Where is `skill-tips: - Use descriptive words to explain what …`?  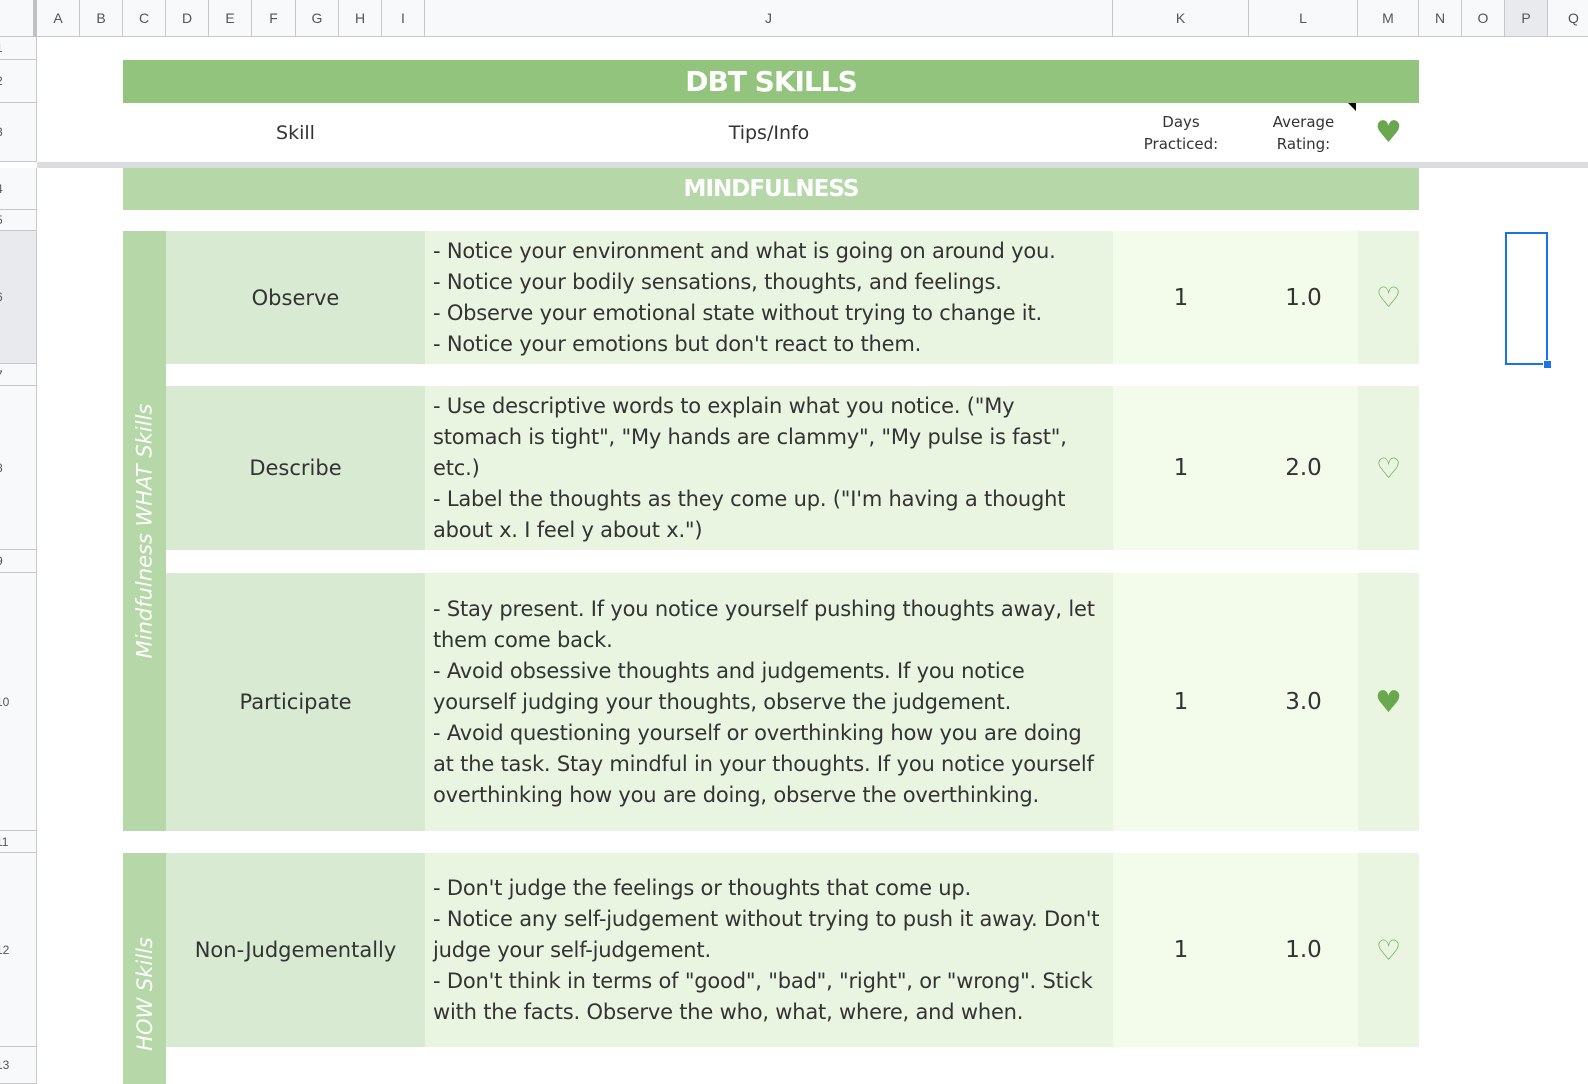 skill-tips: - Use descriptive words to explain what … is located at coordinates (769, 468).